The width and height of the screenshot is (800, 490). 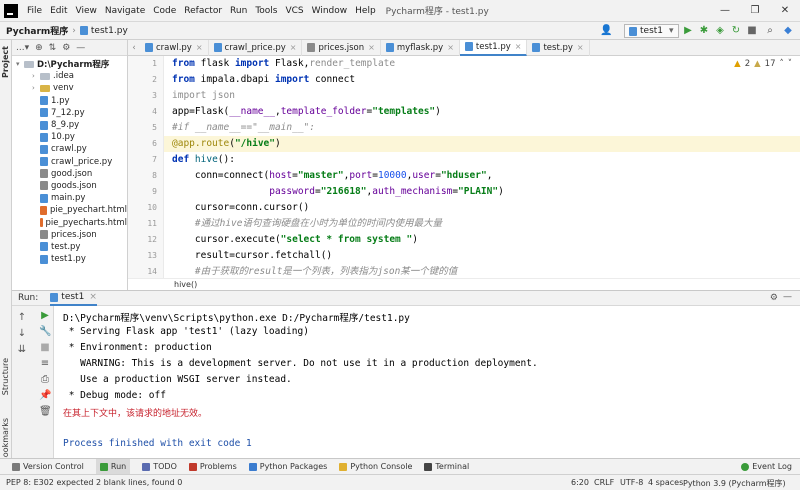 What do you see at coordinates (34, 11) in the screenshot?
I see `menu-file: File` at bounding box center [34, 11].